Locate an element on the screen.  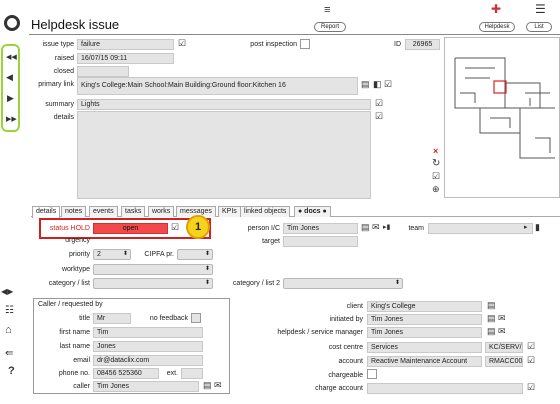
team-card-icon: ▮ is located at coordinates (537, 227).